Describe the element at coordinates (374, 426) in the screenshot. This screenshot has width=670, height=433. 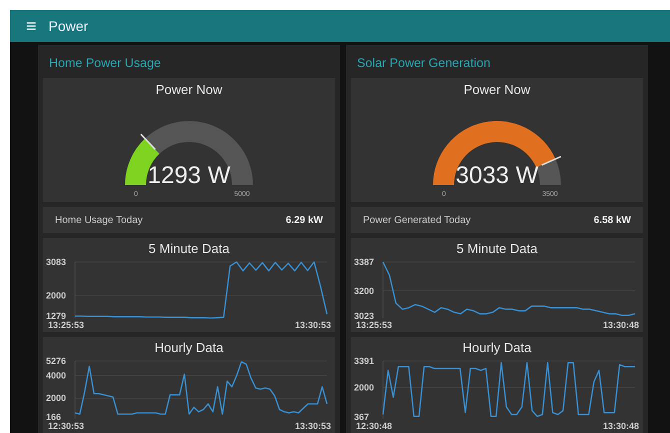
I see `x-axis-start-label: 12:30:48` at that location.